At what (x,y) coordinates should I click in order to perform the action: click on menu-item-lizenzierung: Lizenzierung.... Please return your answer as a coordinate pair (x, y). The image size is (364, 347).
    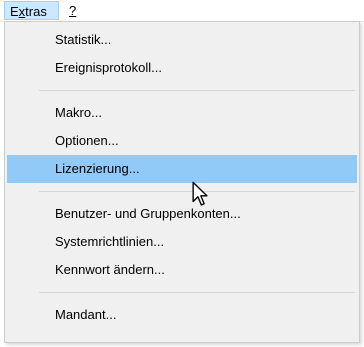
    Looking at the image, I should click on (182, 169).